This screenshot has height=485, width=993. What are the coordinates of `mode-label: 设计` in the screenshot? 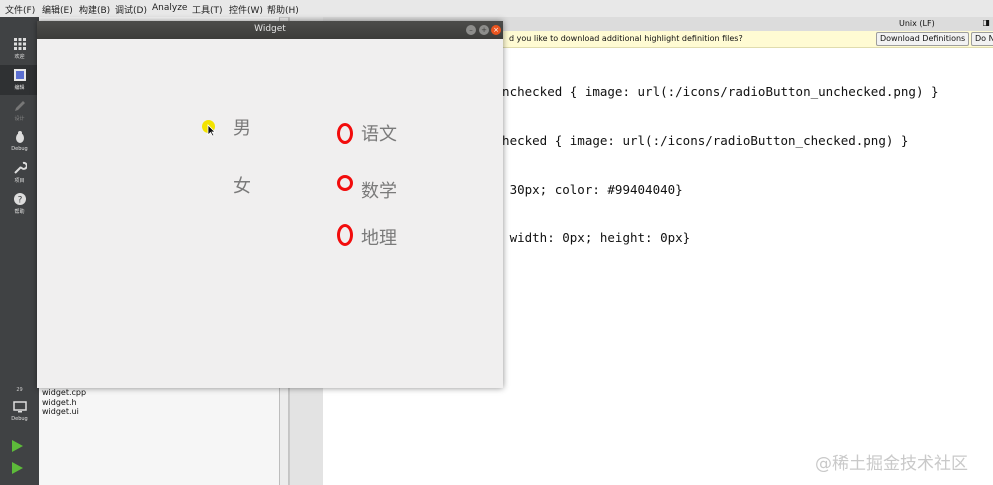 It's located at (19, 119).